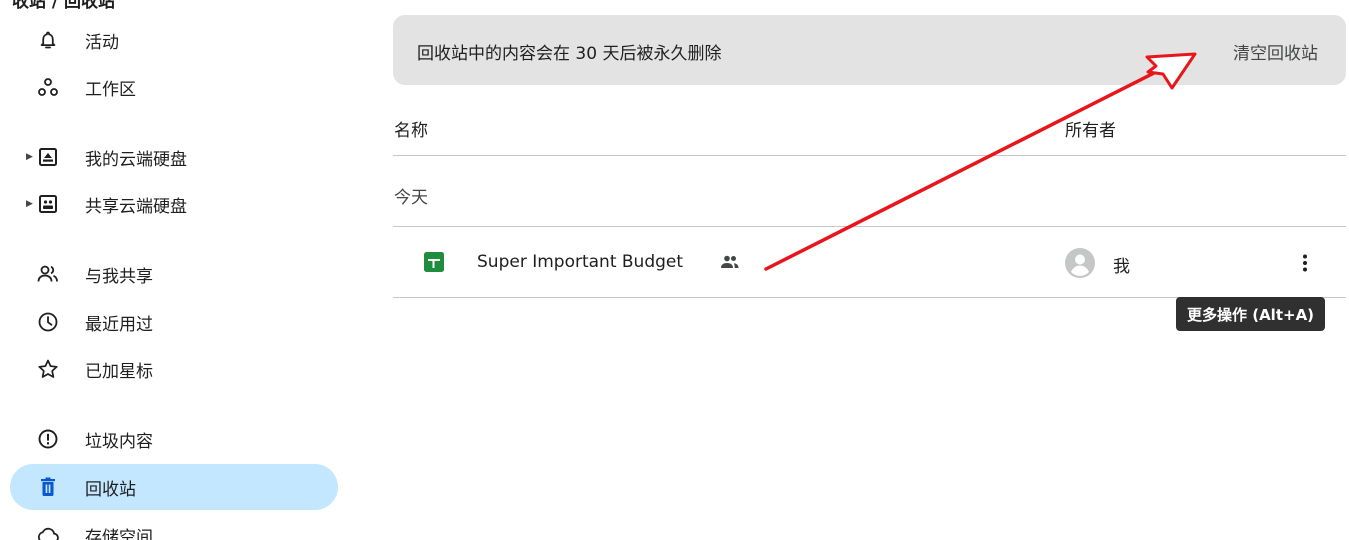  Describe the element at coordinates (730, 263) in the screenshot. I see `shared-people-icon` at that location.